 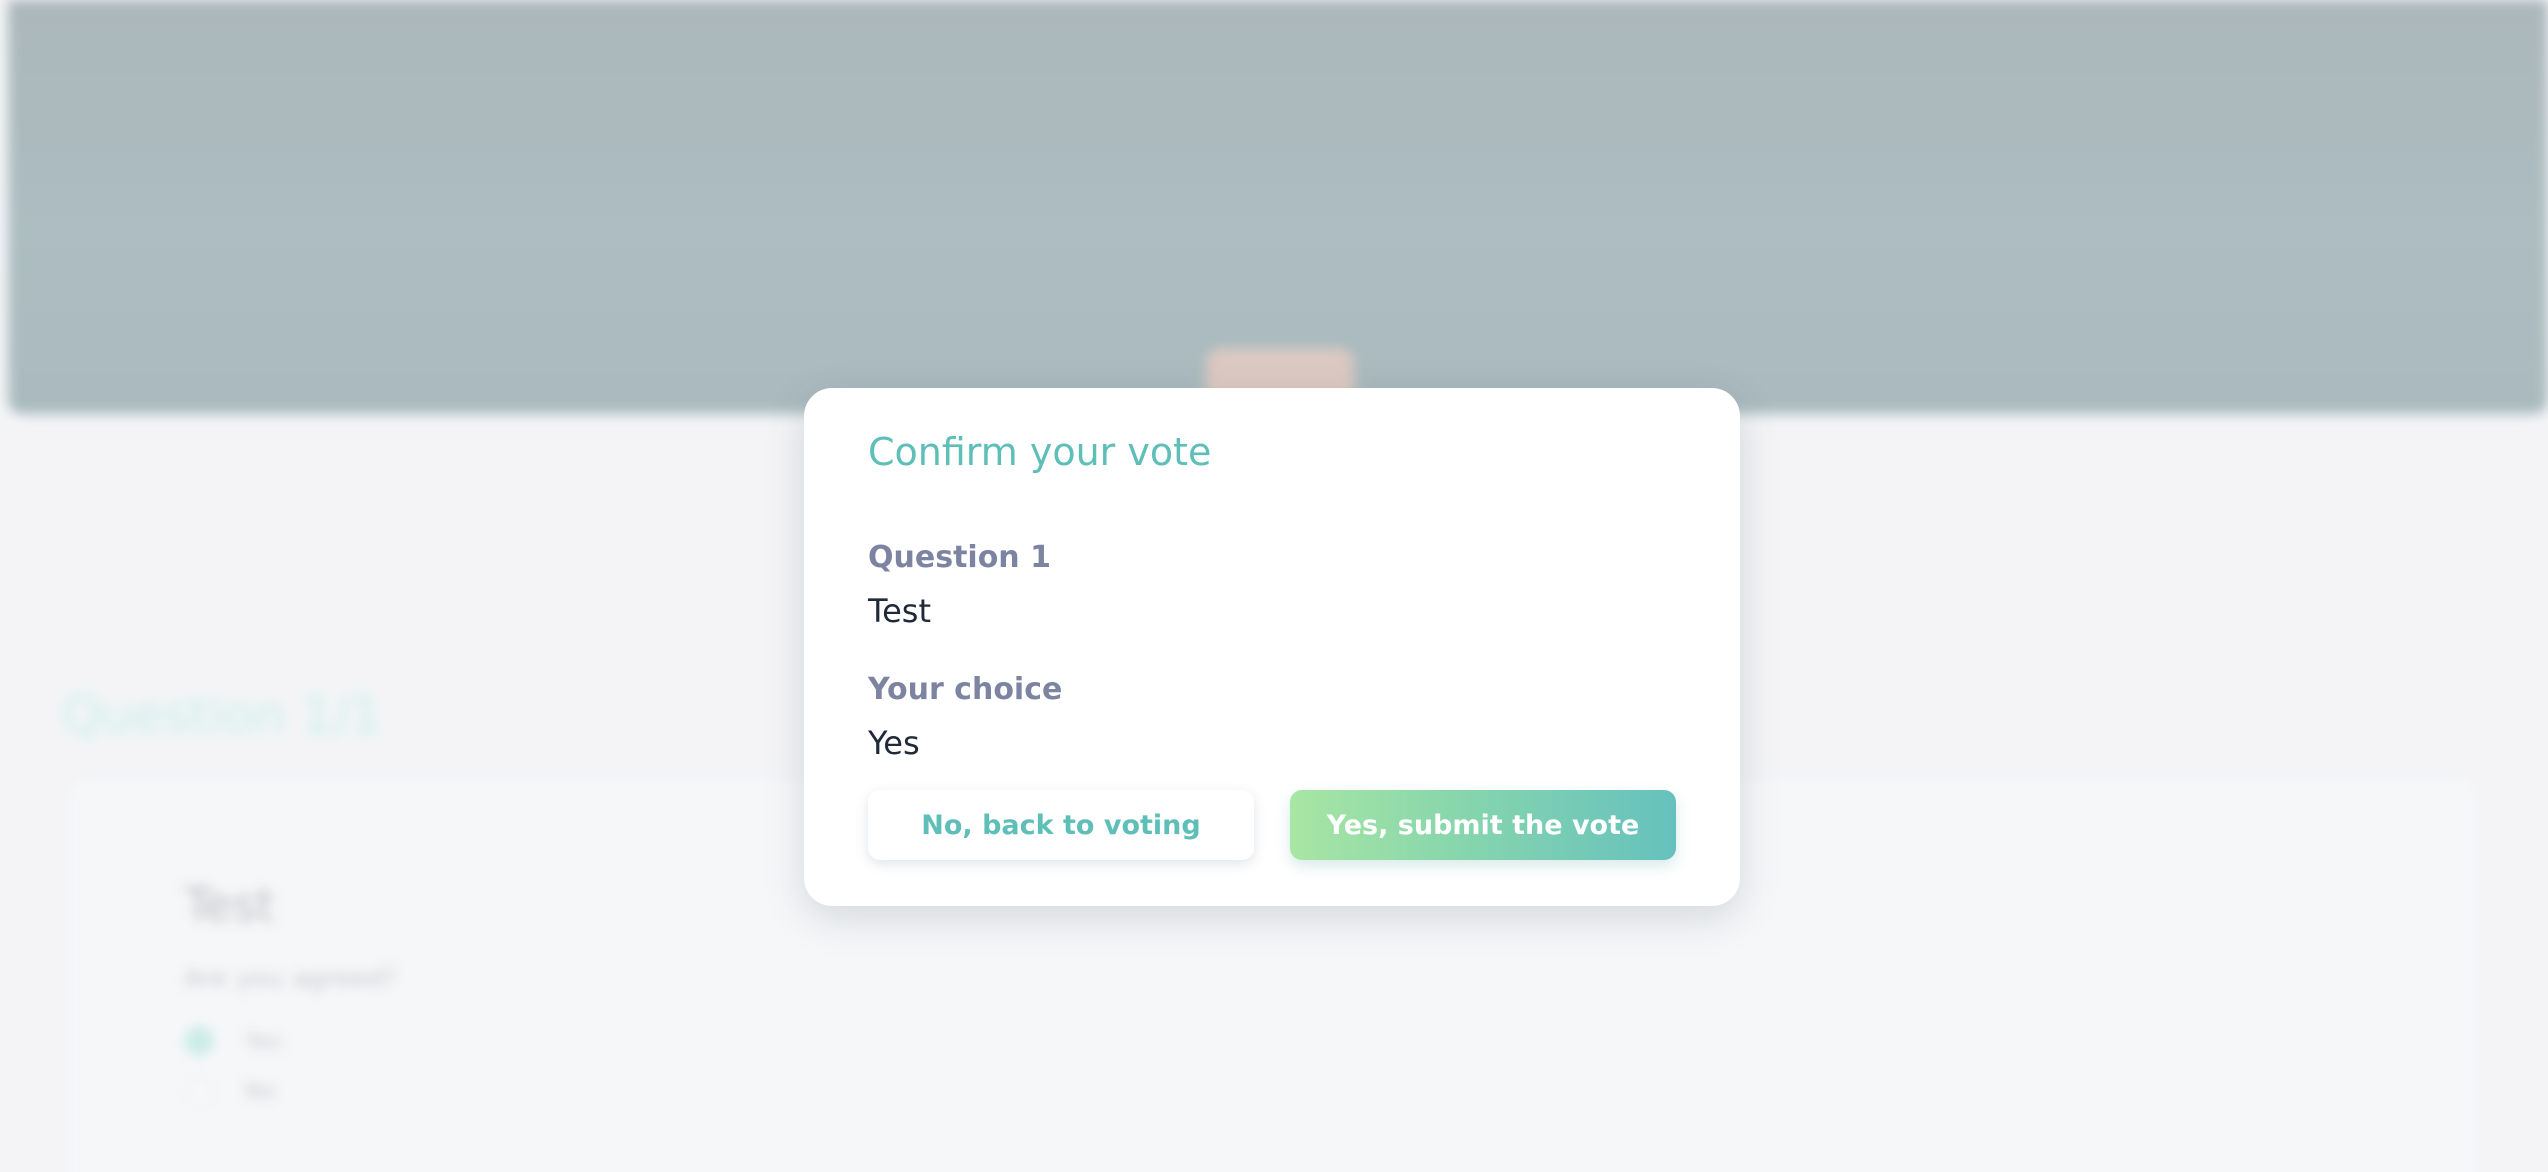 What do you see at coordinates (1040, 452) in the screenshot?
I see `dialog-title: Confirm your vote` at bounding box center [1040, 452].